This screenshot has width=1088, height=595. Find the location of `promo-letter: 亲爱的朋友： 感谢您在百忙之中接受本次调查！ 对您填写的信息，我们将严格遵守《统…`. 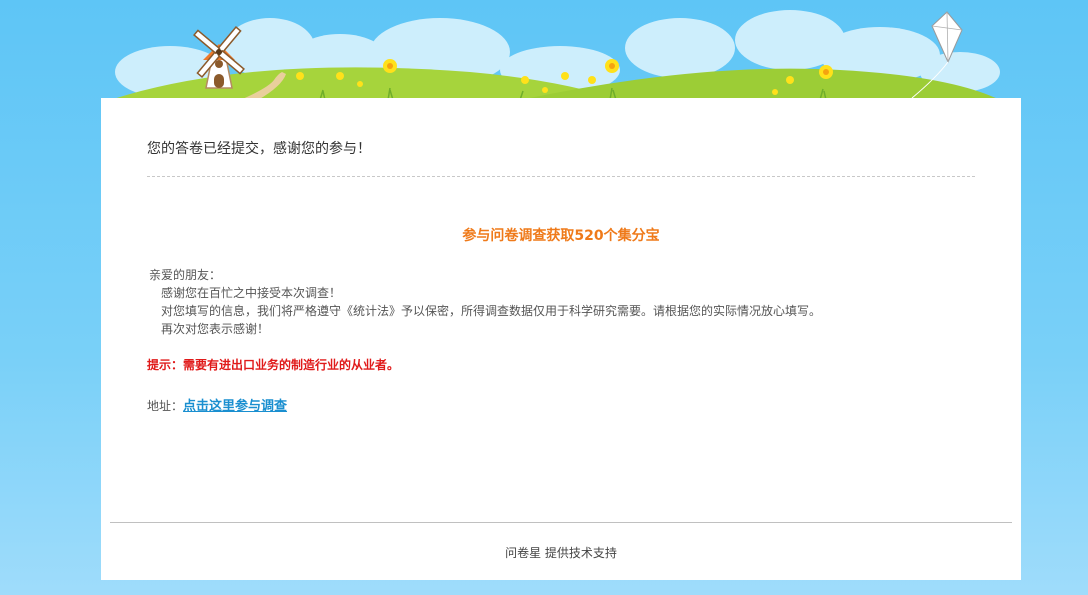

promo-letter: 亲爱的朋友： 感谢您在百忙之中接受本次调查！ 对您填写的信息，我们将严格遵守《统… is located at coordinates (485, 302).